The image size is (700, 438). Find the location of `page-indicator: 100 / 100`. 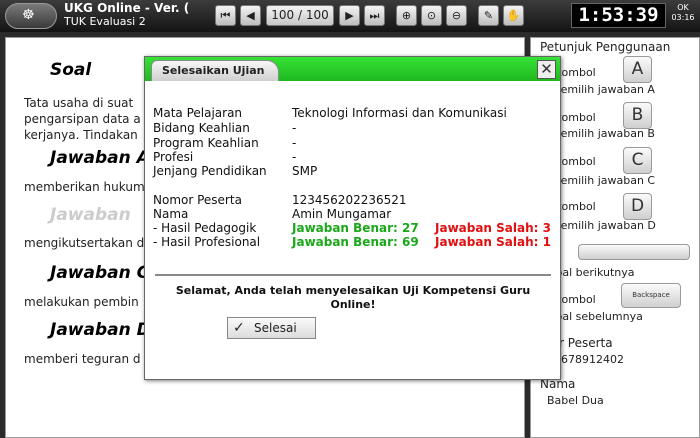

page-indicator: 100 / 100 is located at coordinates (300, 15).